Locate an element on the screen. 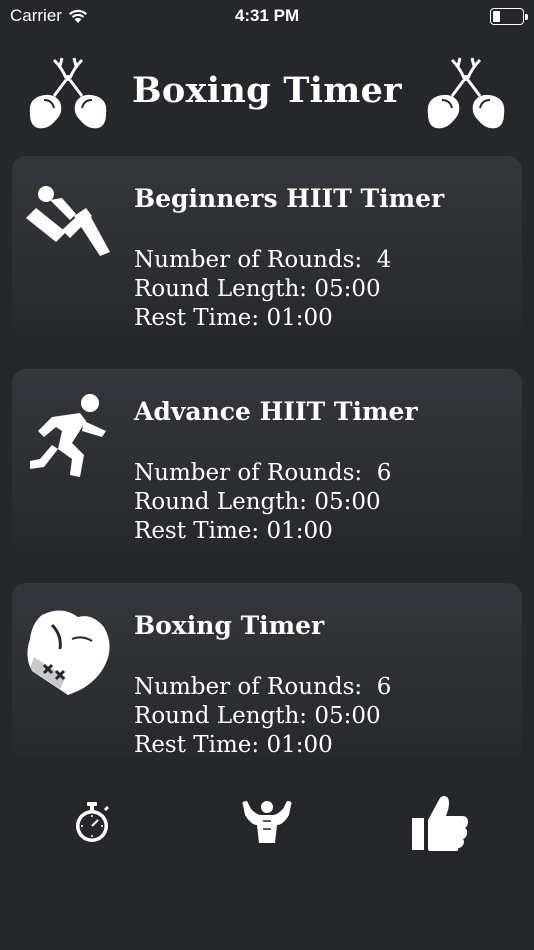 This screenshot has width=534, height=950. battery-level is located at coordinates (496, 16).